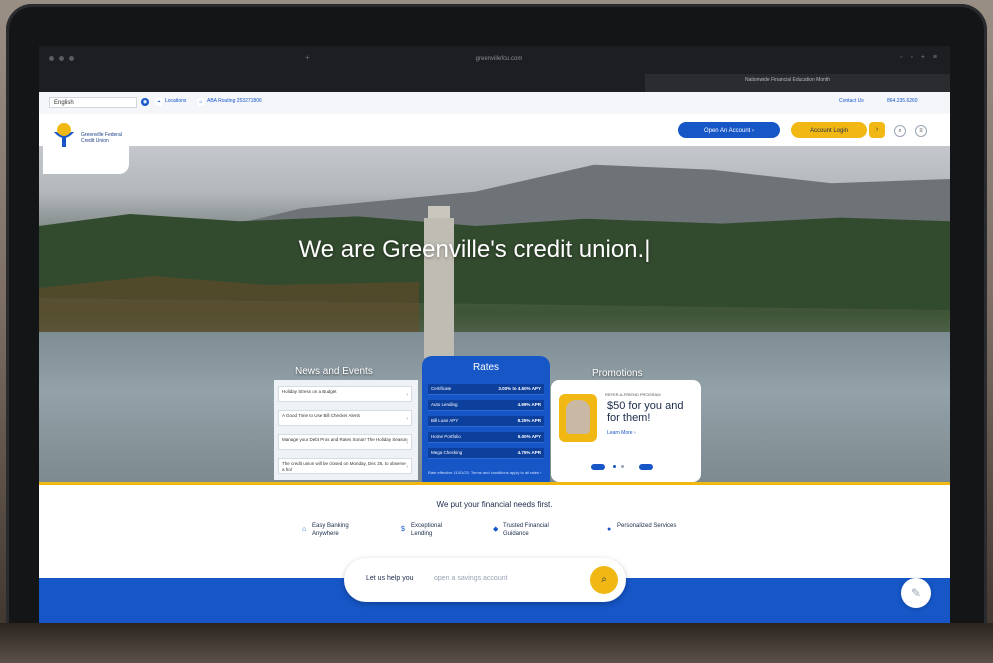 This screenshot has width=993, height=663. Describe the element at coordinates (921, 131) in the screenshot. I see `menu-icon: ≡` at that location.